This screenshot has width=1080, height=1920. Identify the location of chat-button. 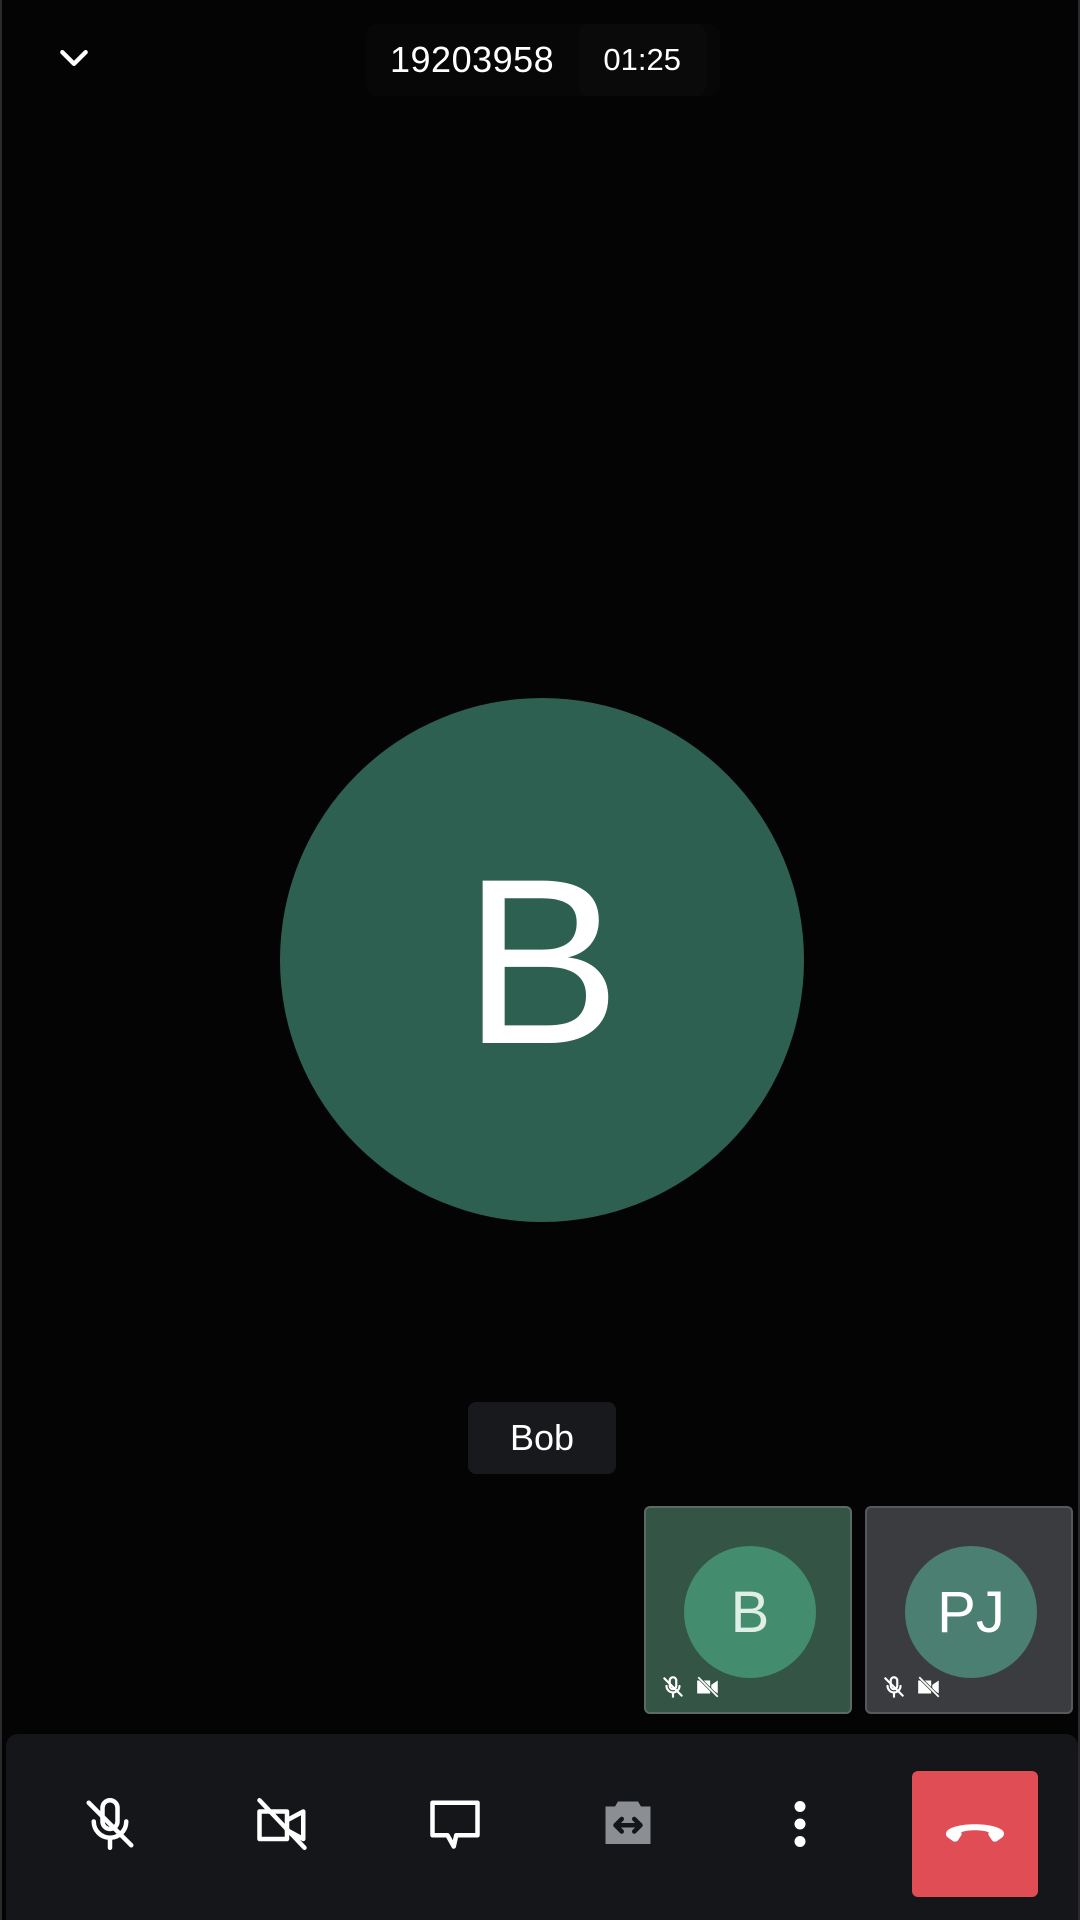
(455, 1826).